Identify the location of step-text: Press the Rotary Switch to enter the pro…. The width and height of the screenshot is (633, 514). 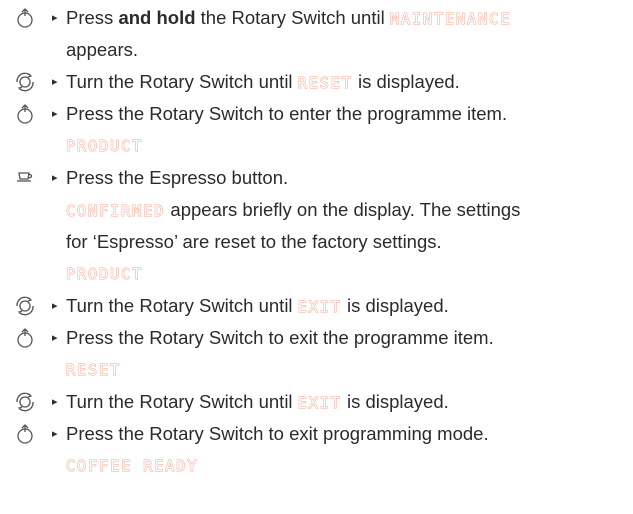
(287, 113).